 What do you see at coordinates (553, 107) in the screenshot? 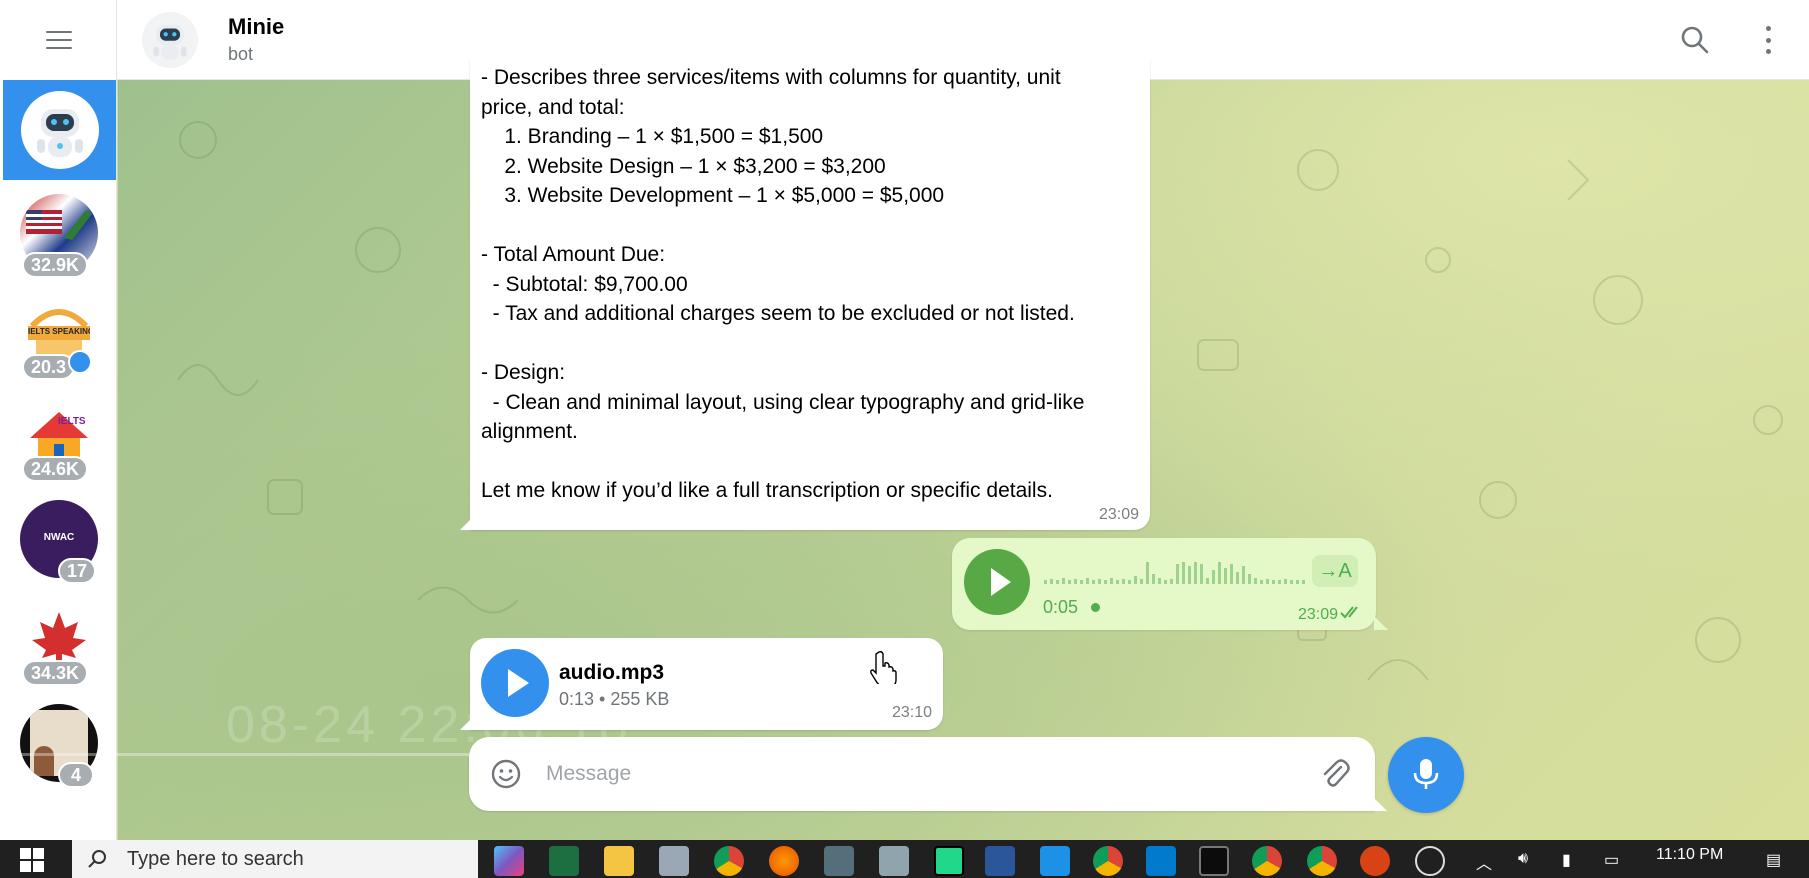
I see `message-line: price, and total:` at bounding box center [553, 107].